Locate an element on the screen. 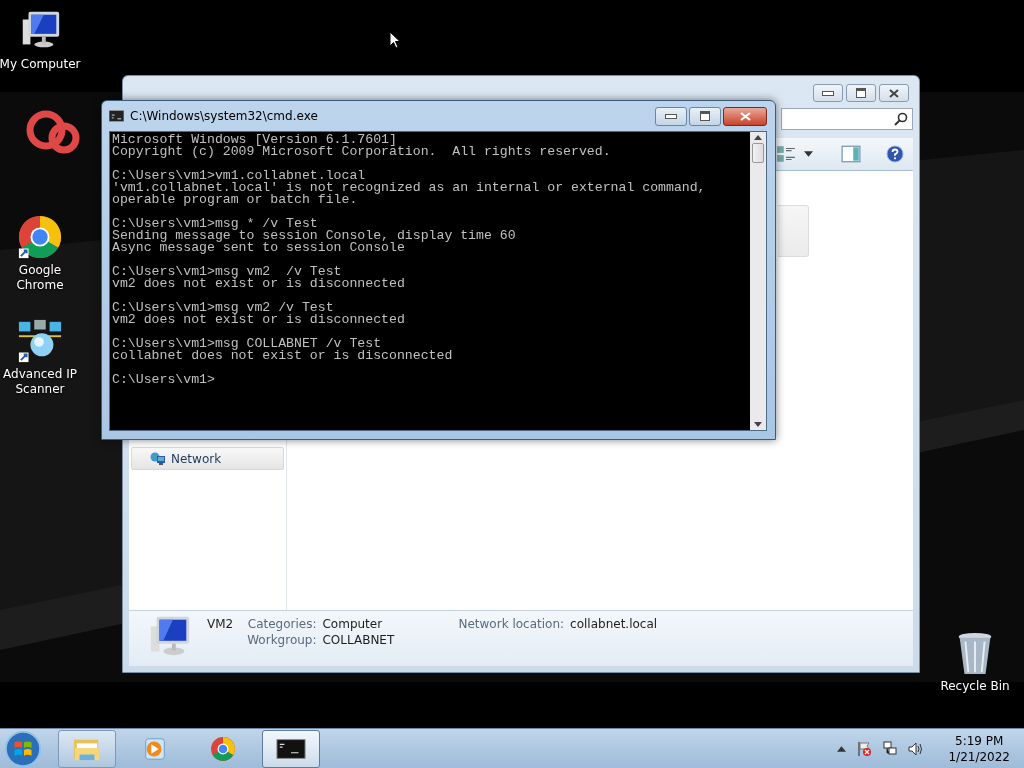 This screenshot has width=1024, height=768. speaker-icon is located at coordinates (916, 748).